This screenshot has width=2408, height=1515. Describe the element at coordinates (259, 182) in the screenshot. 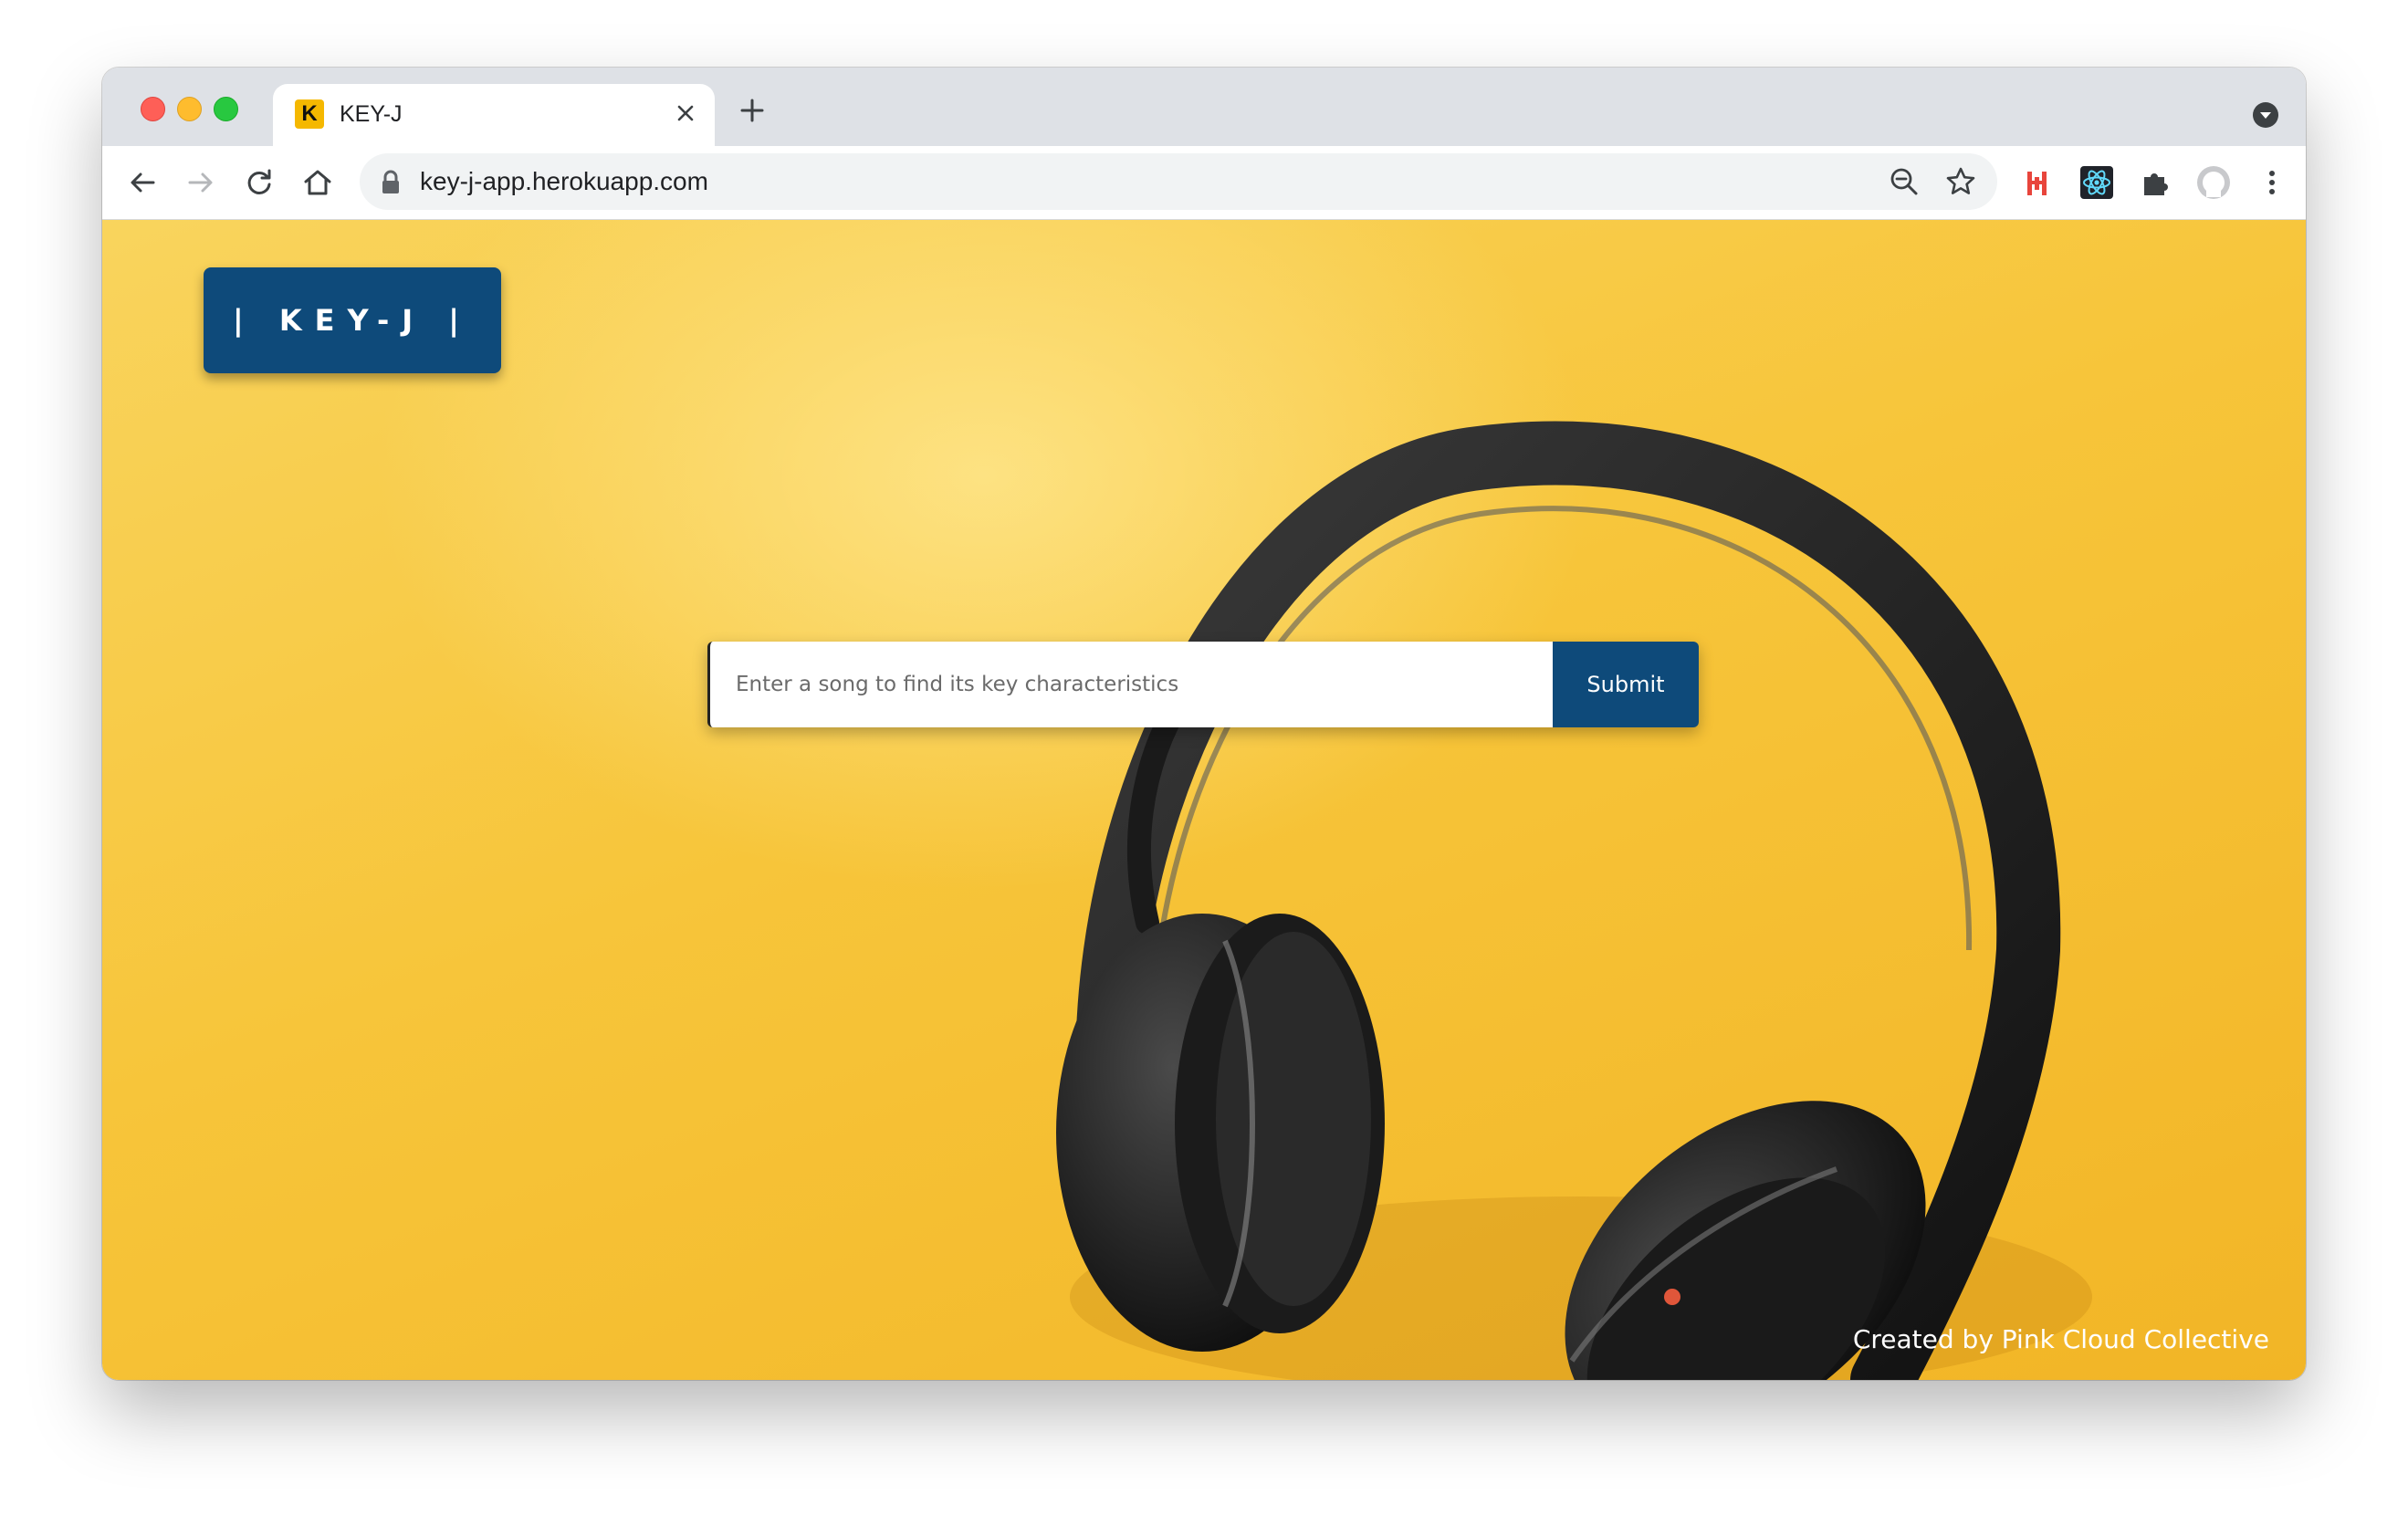

I see `reload-icon` at that location.